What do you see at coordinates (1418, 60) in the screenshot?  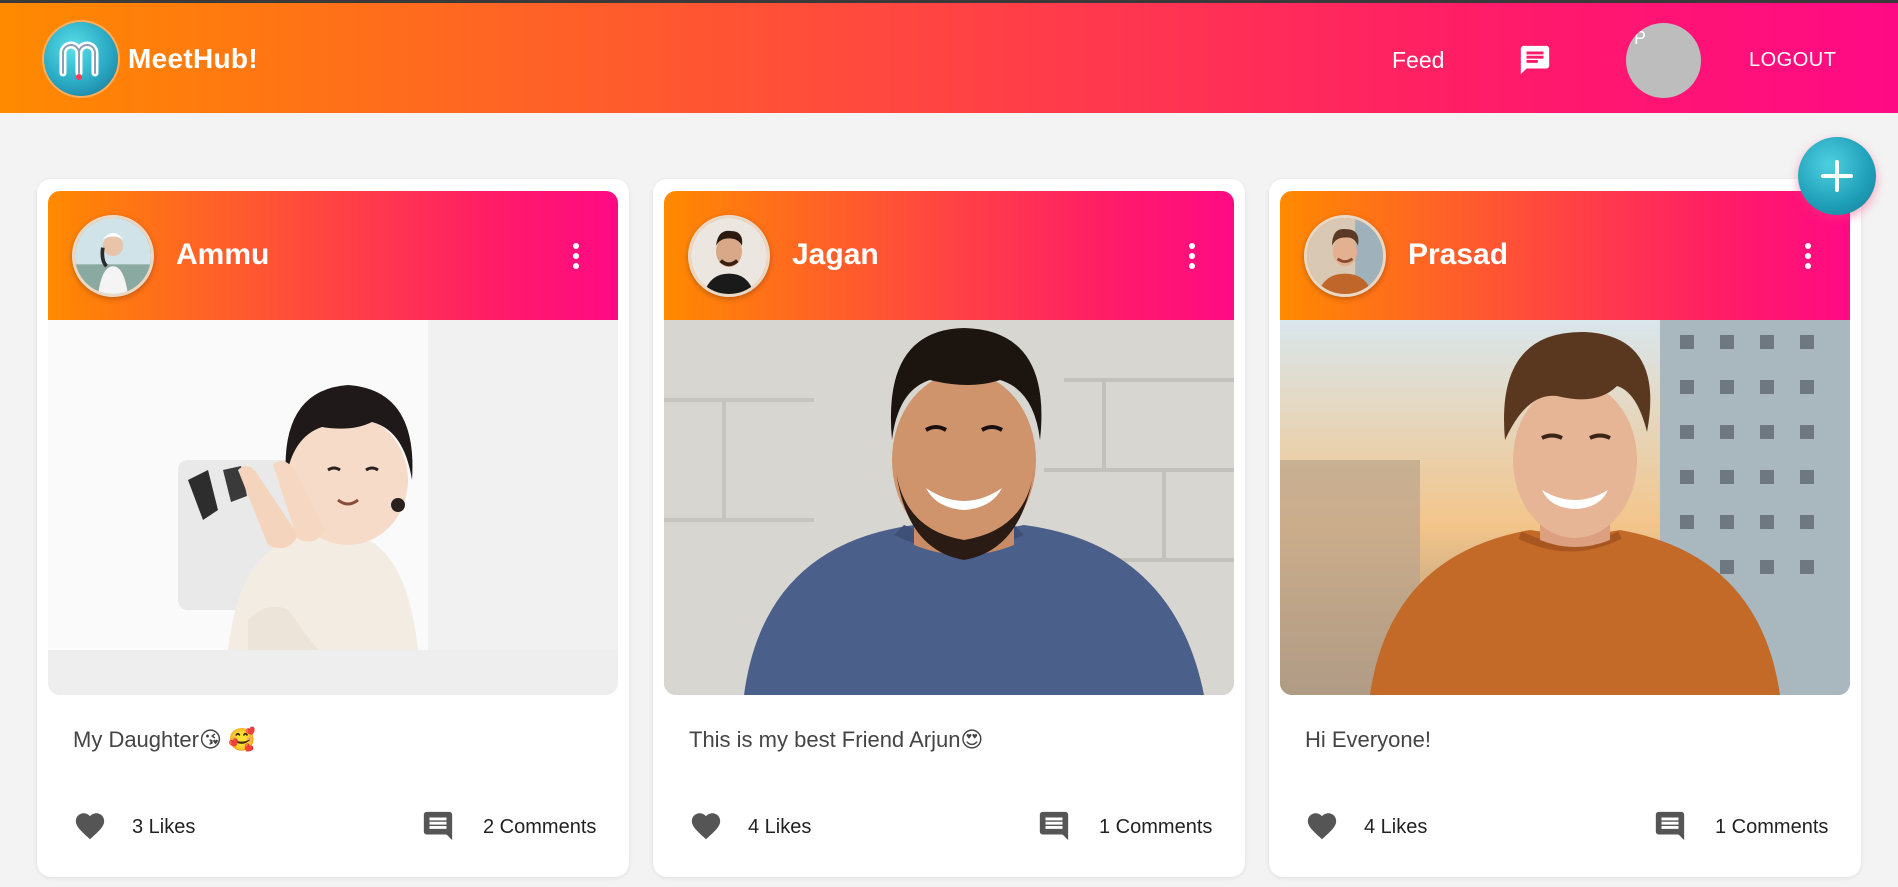 I see `nav-feed-link: Feed` at bounding box center [1418, 60].